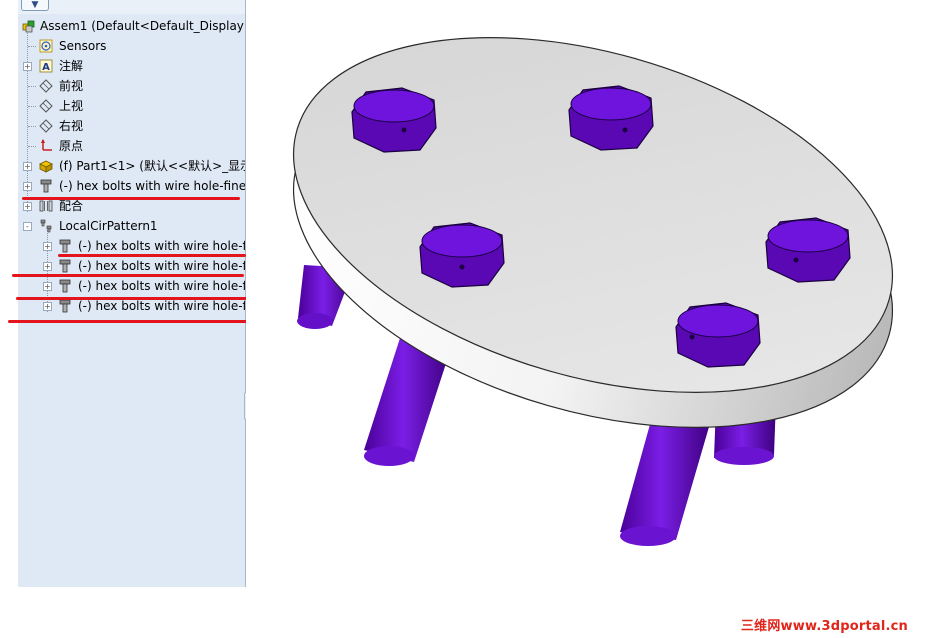 This screenshot has height=638, width=926. What do you see at coordinates (46, 145) in the screenshot?
I see `origin-icon` at bounding box center [46, 145].